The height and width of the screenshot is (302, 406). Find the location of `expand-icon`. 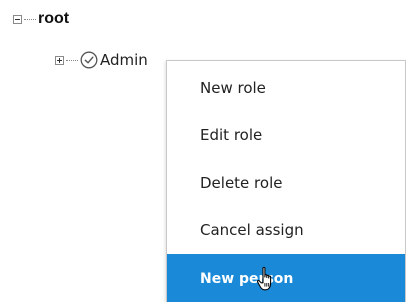

expand-icon is located at coordinates (59, 60).